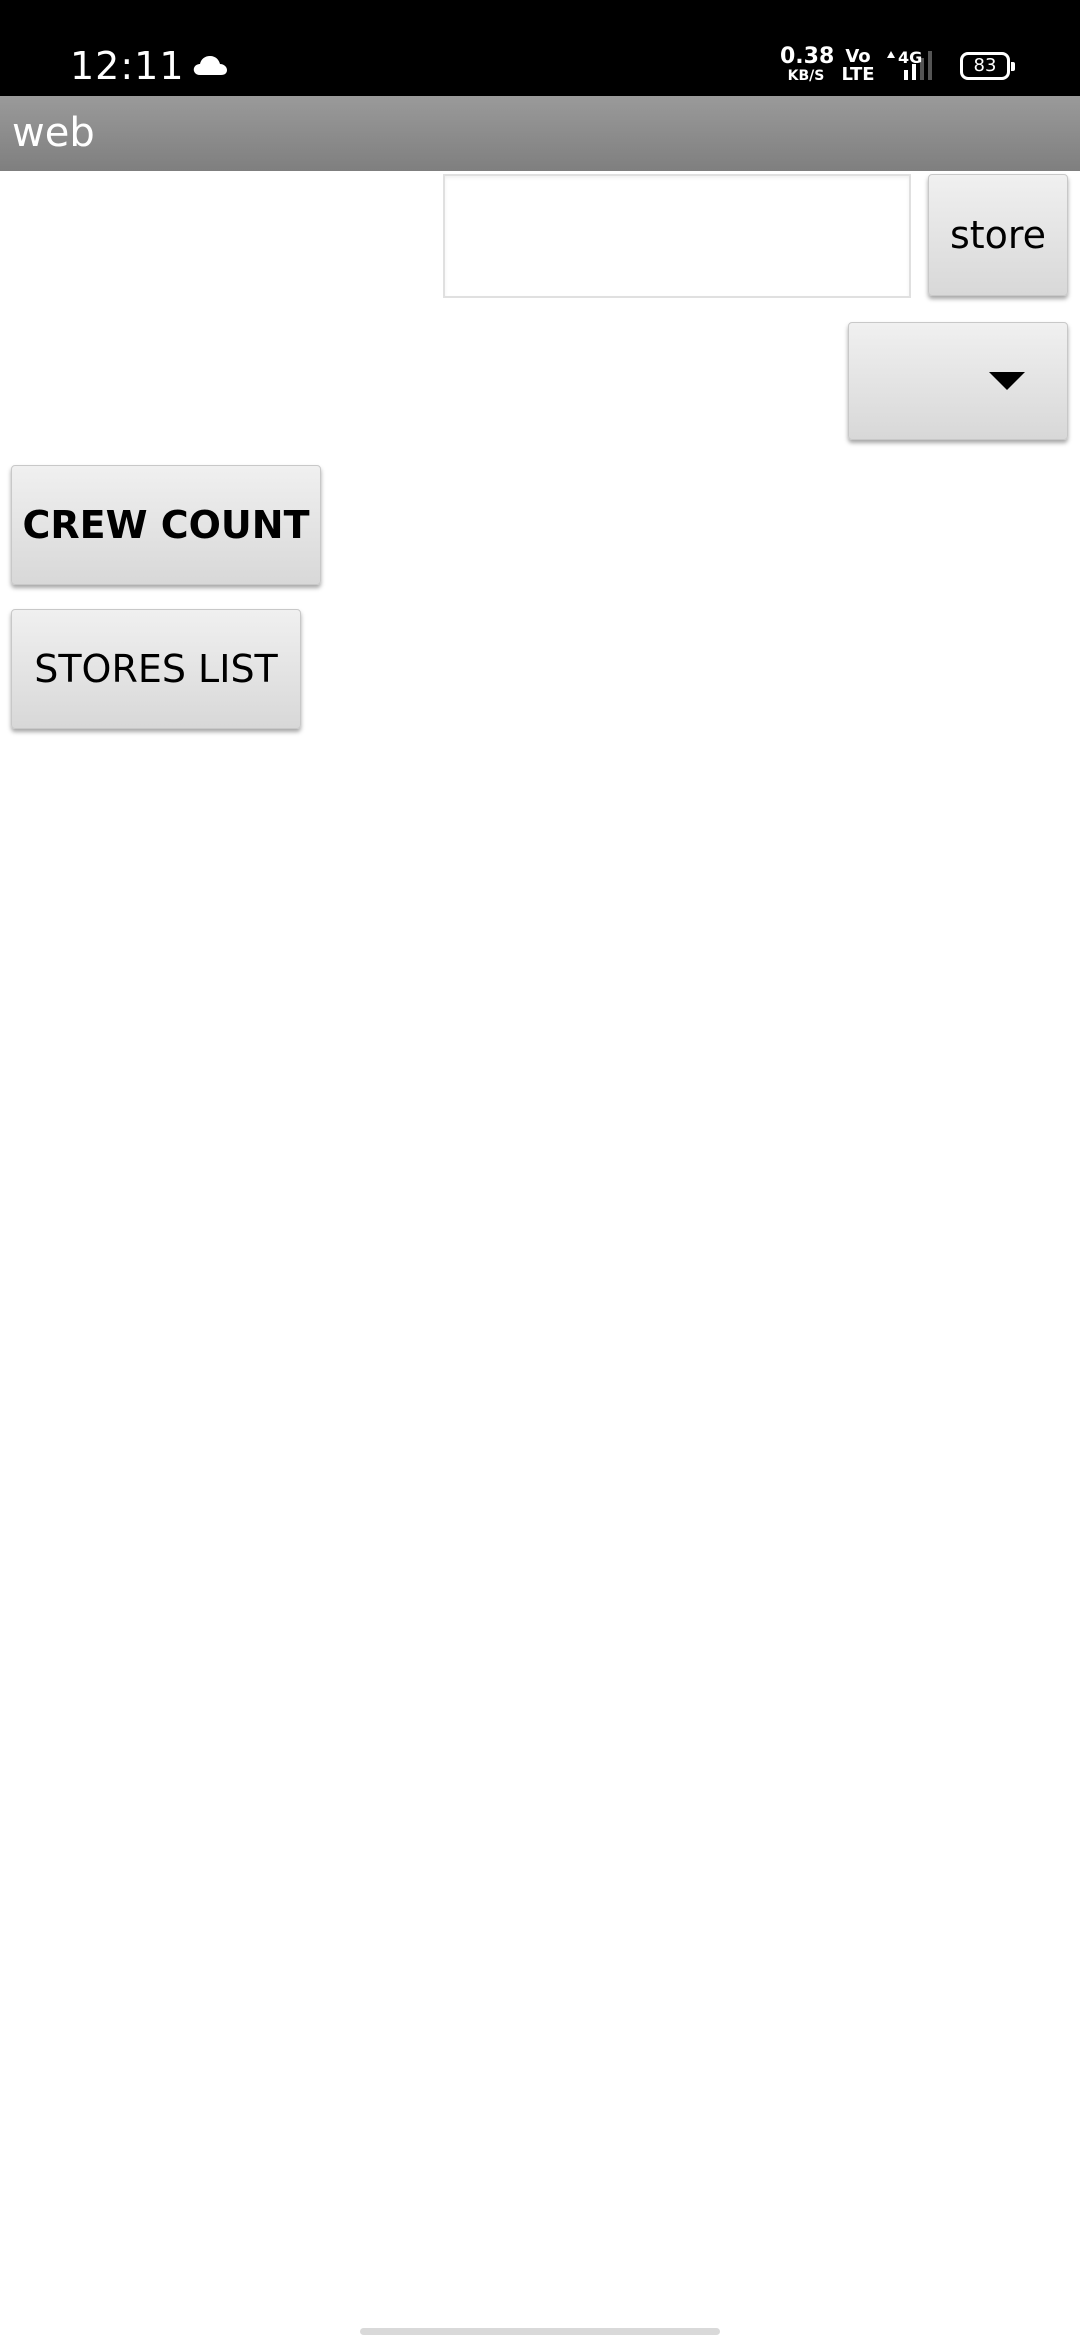 Image resolution: width=1080 pixels, height=2340 pixels. What do you see at coordinates (127, 66) in the screenshot?
I see `status-time: 12:11` at bounding box center [127, 66].